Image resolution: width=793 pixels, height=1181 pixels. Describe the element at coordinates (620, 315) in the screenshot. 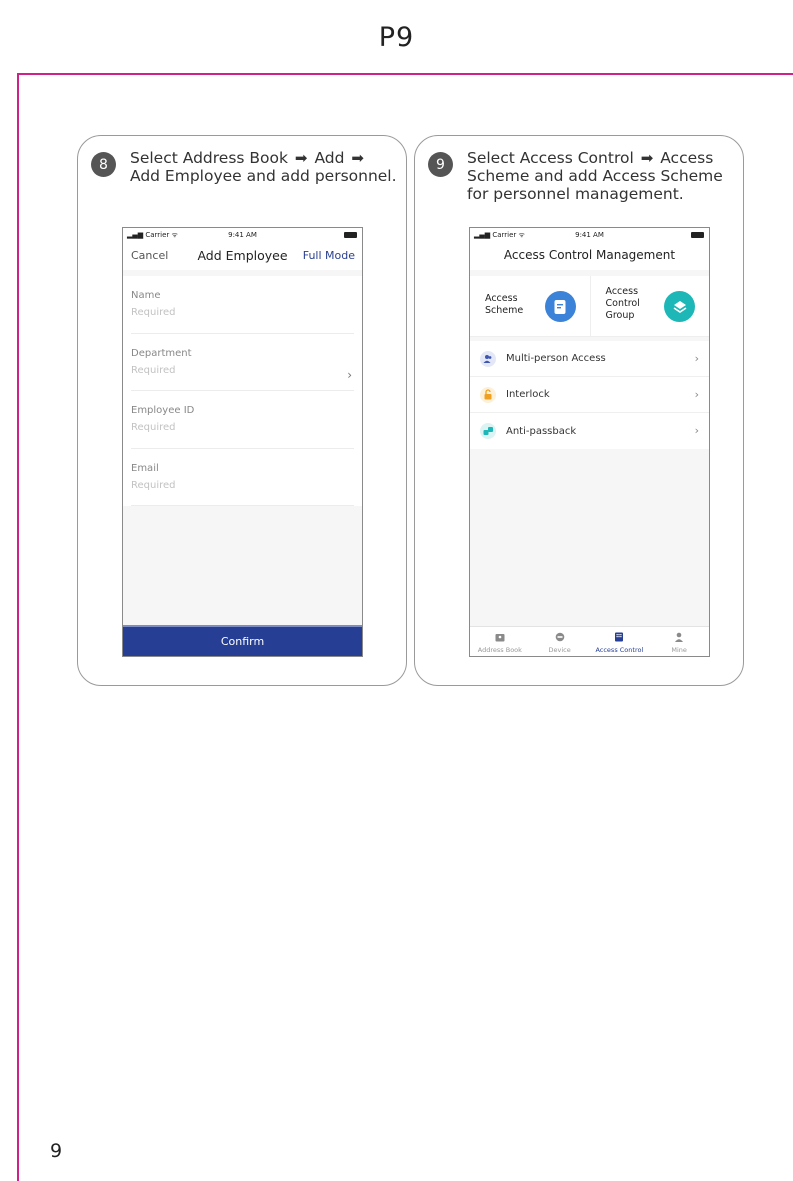

I see `tile-label: Group` at that location.